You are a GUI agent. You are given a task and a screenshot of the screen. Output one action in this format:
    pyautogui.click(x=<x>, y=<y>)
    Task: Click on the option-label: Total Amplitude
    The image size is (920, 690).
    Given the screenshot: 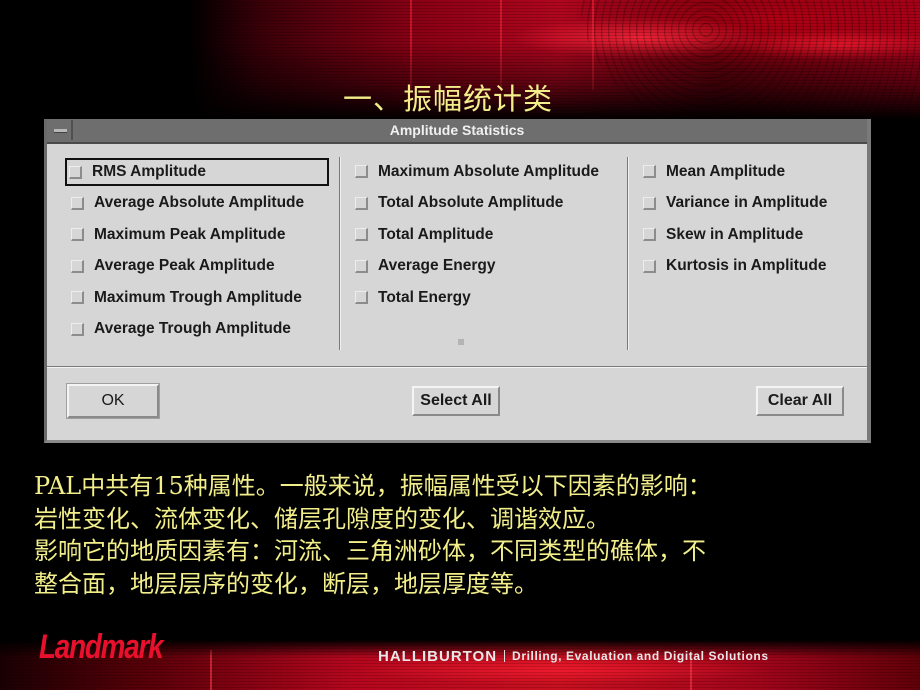 What is the action you would take?
    pyautogui.click(x=436, y=234)
    